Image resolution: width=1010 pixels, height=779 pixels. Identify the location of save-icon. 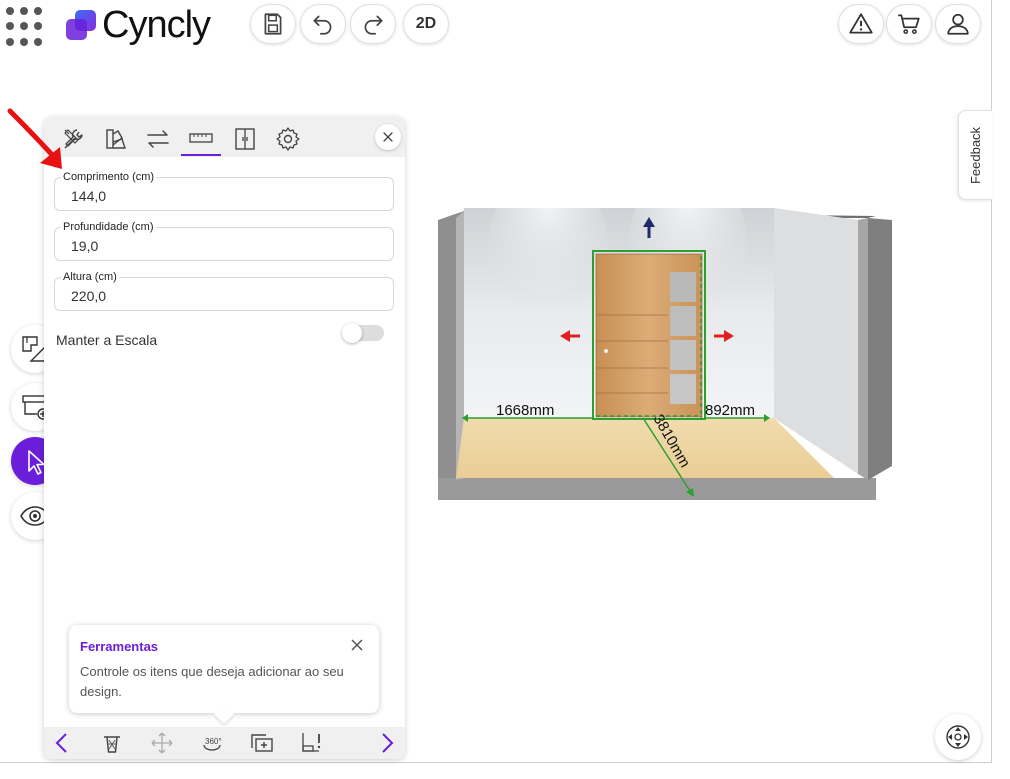
(273, 24).